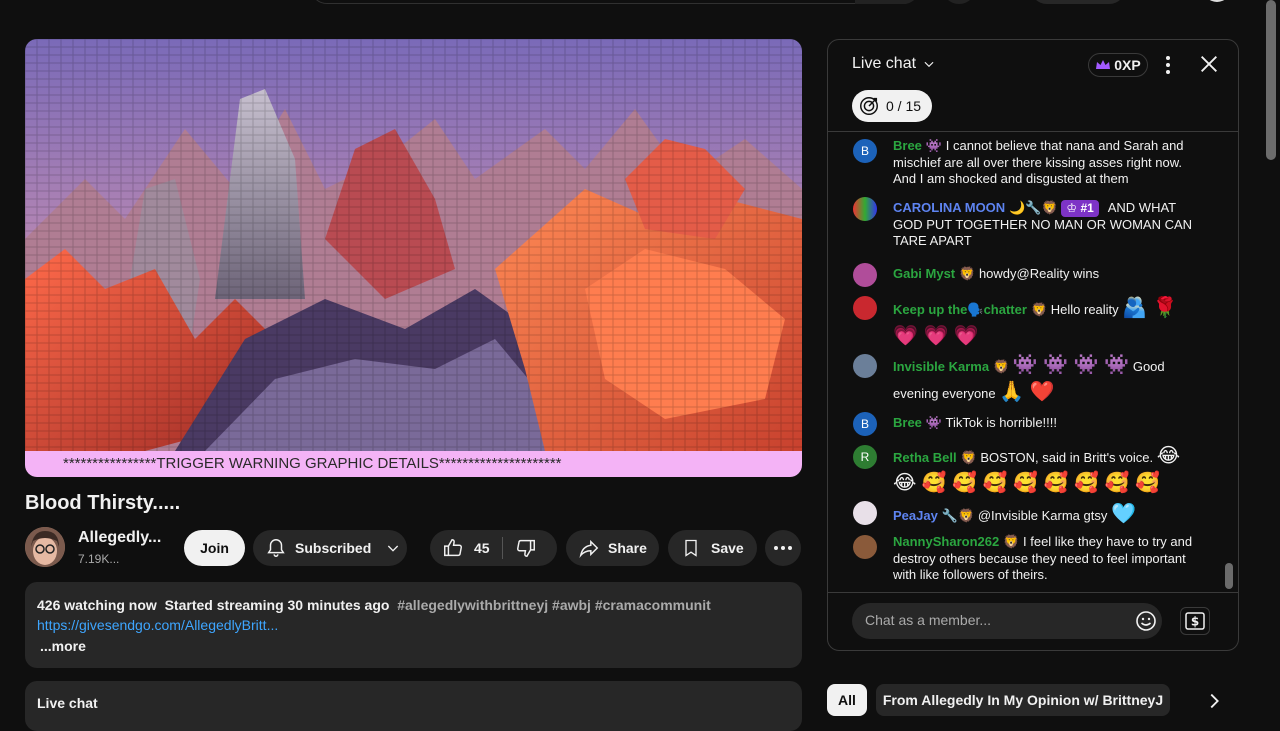 The image size is (1280, 731). Describe the element at coordinates (1033, 207) in the screenshot. I see `member-badge: 🌙🔧🦁` at that location.